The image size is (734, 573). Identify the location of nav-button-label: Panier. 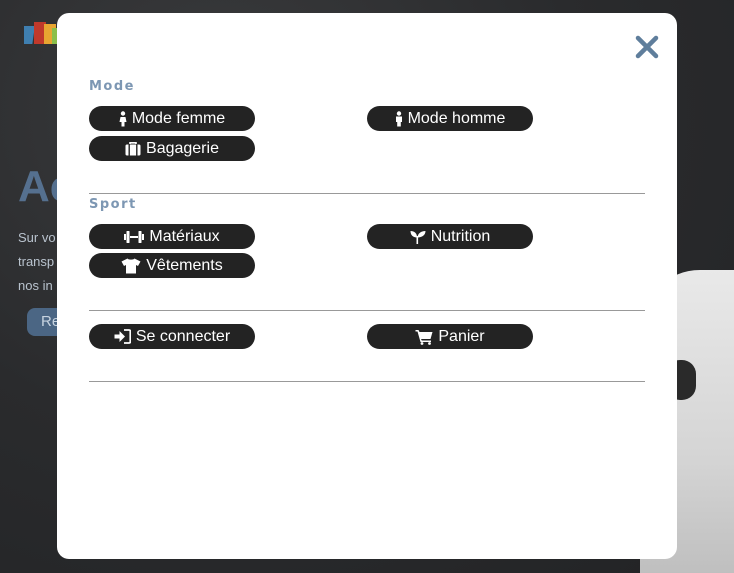
(461, 336).